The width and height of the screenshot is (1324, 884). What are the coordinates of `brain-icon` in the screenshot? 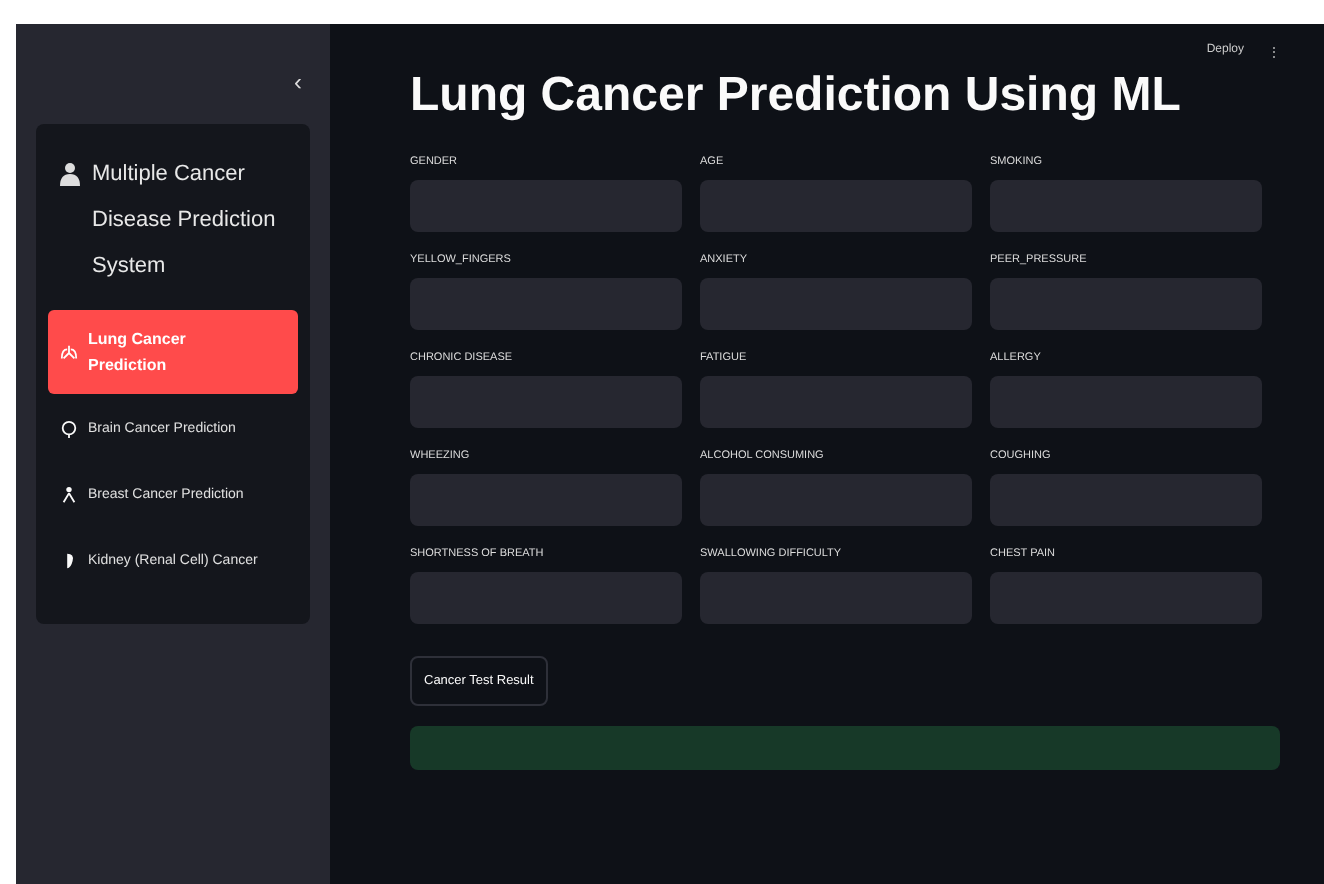 It's located at (69, 428).